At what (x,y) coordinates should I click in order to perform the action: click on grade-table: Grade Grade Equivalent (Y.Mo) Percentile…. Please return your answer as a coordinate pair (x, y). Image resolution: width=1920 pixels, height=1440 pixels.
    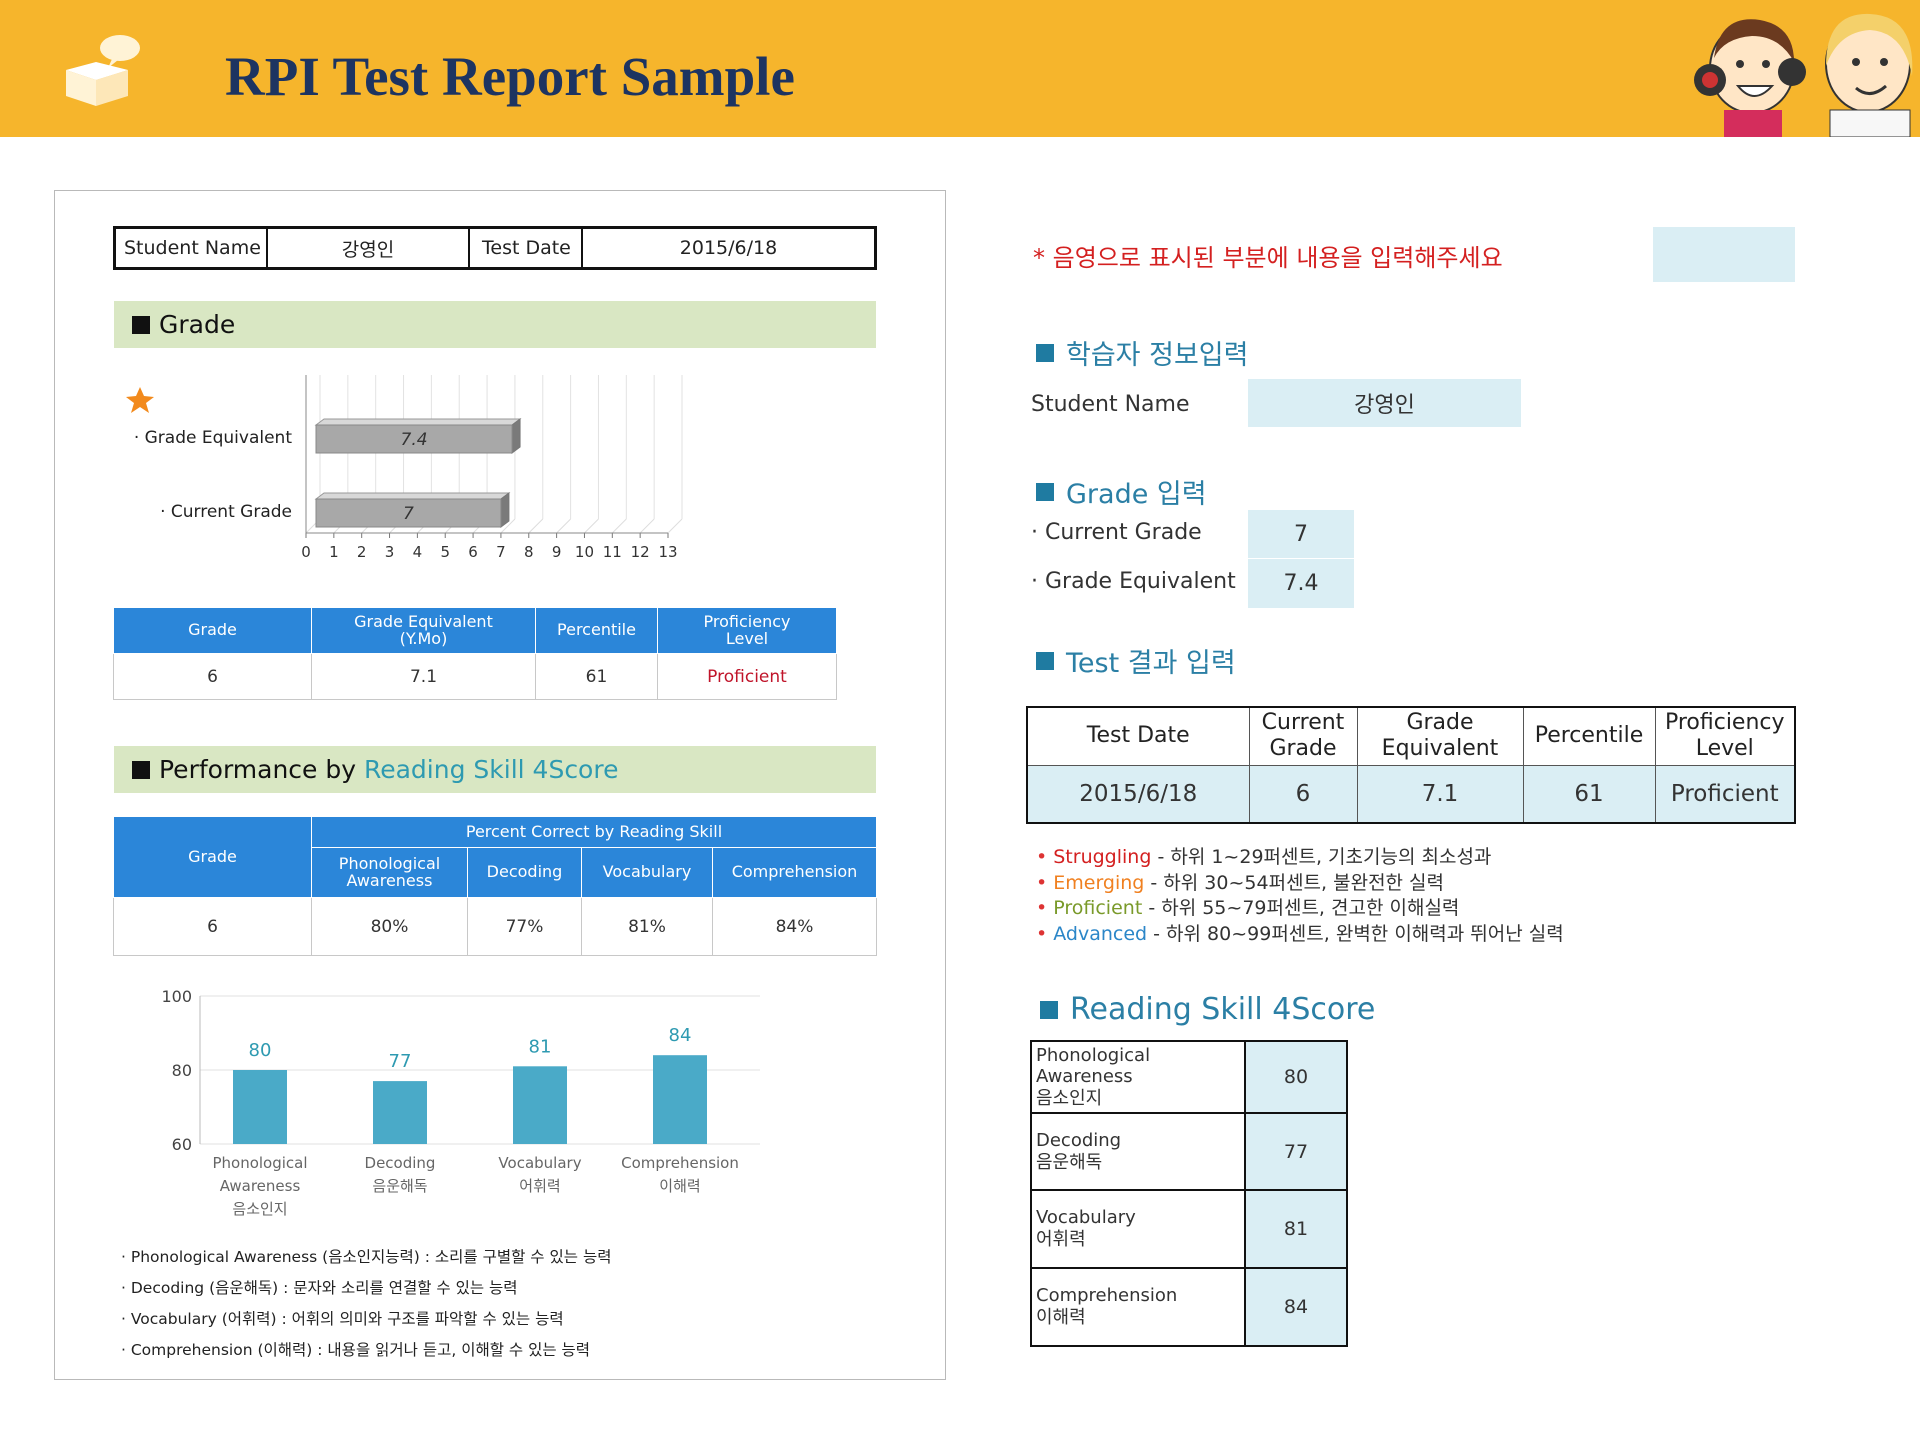
    Looking at the image, I should click on (475, 653).